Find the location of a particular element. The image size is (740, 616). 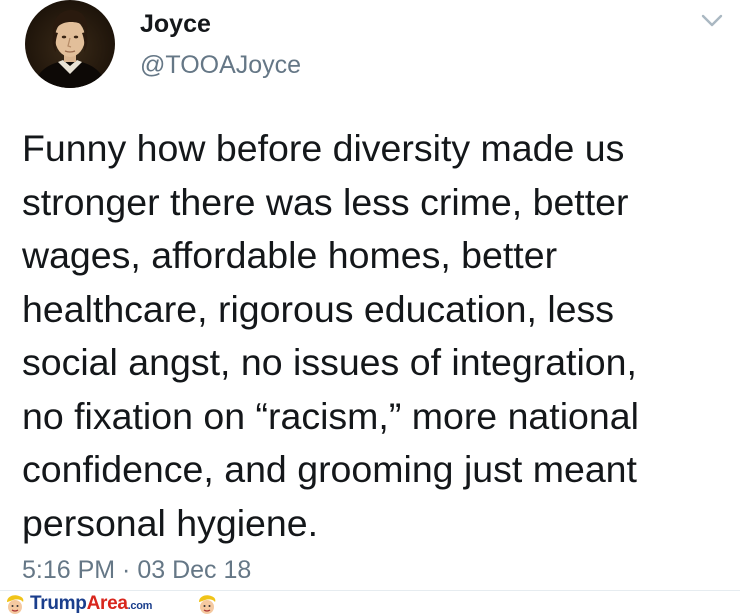

author-name: Joyce is located at coordinates (175, 24).